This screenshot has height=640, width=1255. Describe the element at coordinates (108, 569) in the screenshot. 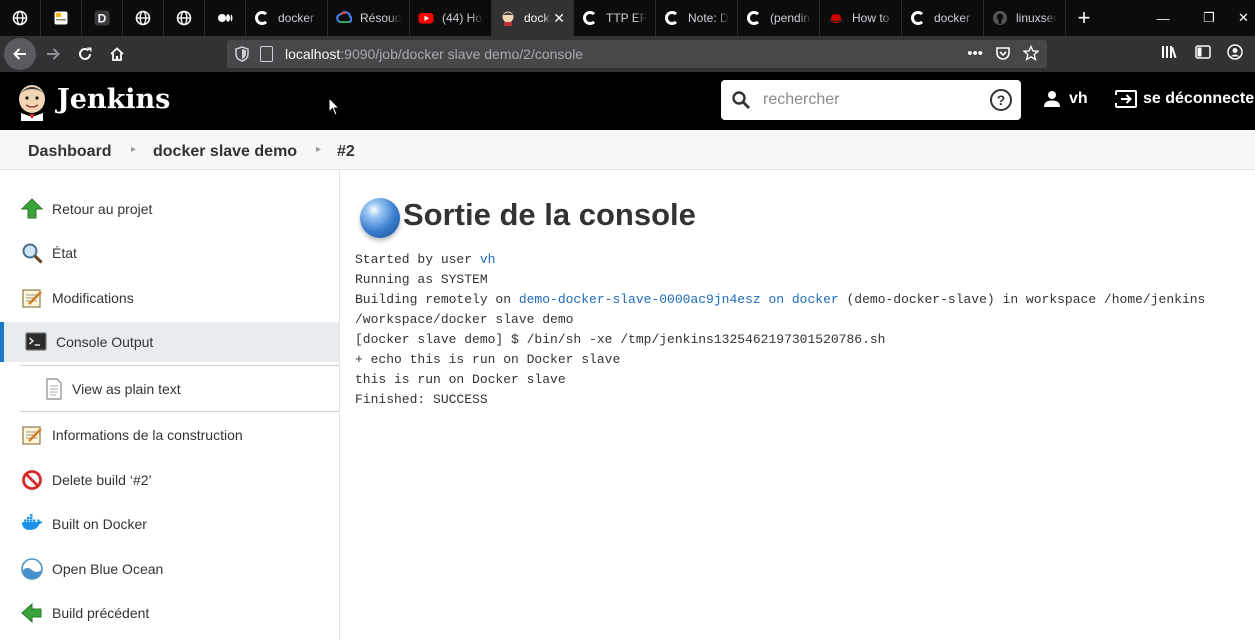

I see `task-label: Open Blue Ocean` at that location.